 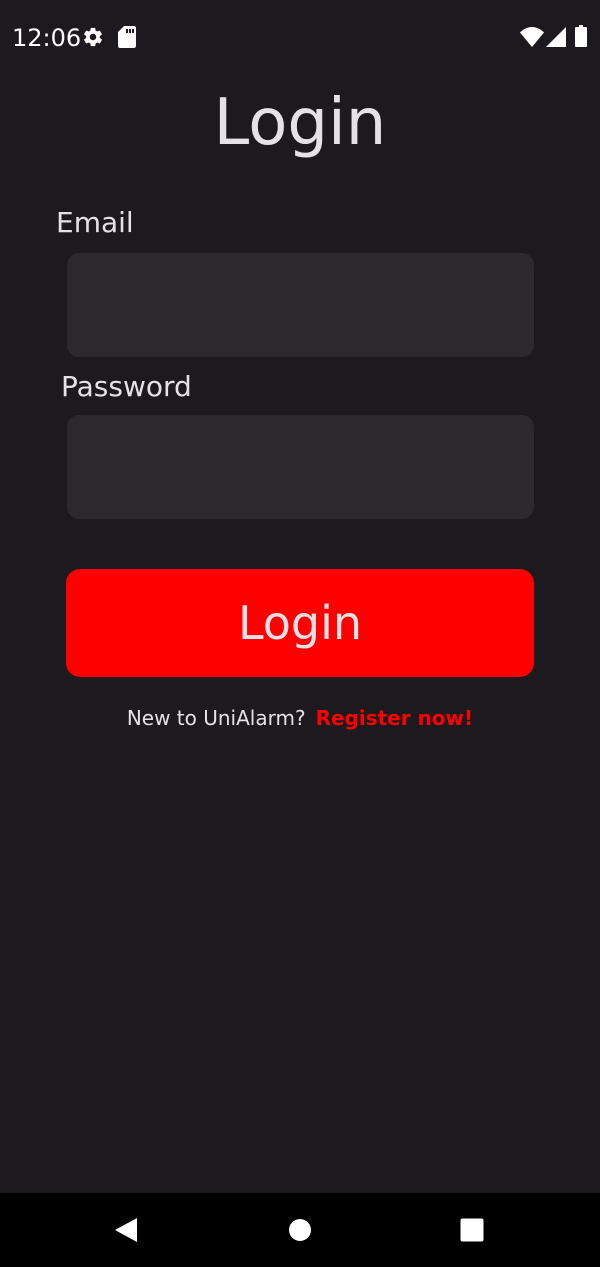 What do you see at coordinates (300, 38) in the screenshot?
I see `status-bar: 12:06` at bounding box center [300, 38].